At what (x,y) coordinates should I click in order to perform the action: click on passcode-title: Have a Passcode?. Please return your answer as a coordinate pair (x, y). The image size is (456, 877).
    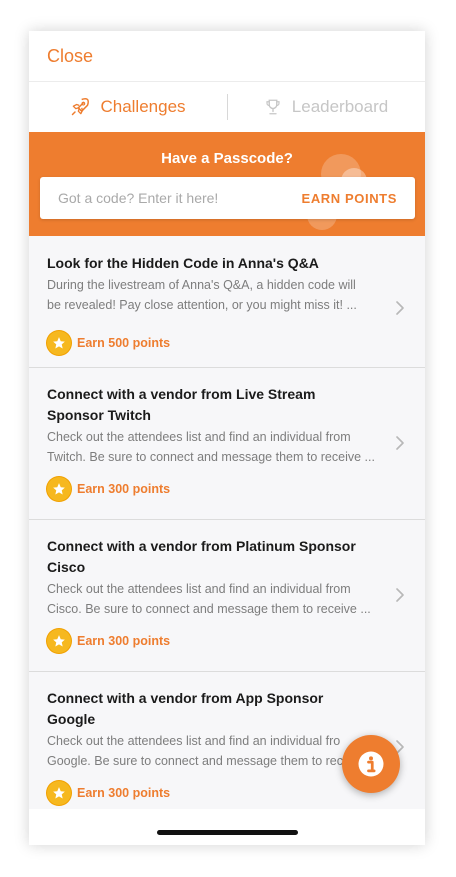
    Looking at the image, I should click on (227, 158).